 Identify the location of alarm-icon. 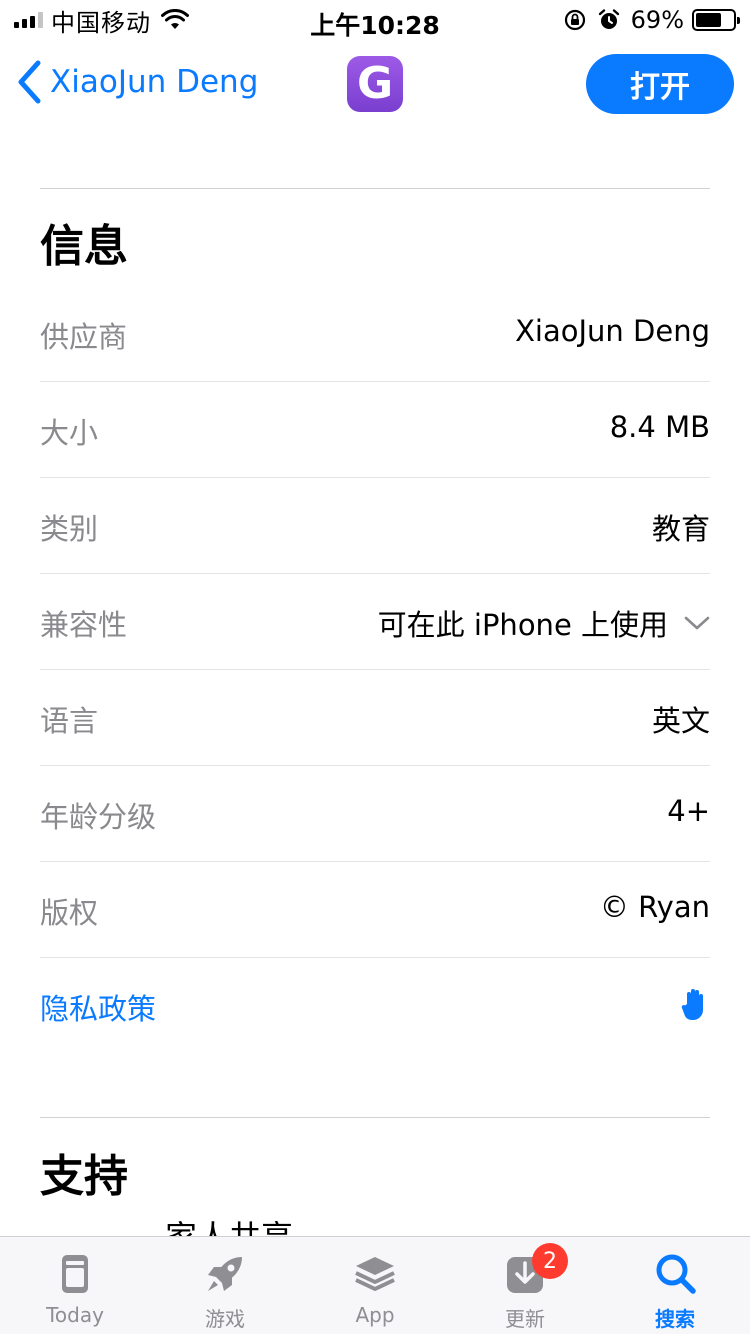
(608, 19).